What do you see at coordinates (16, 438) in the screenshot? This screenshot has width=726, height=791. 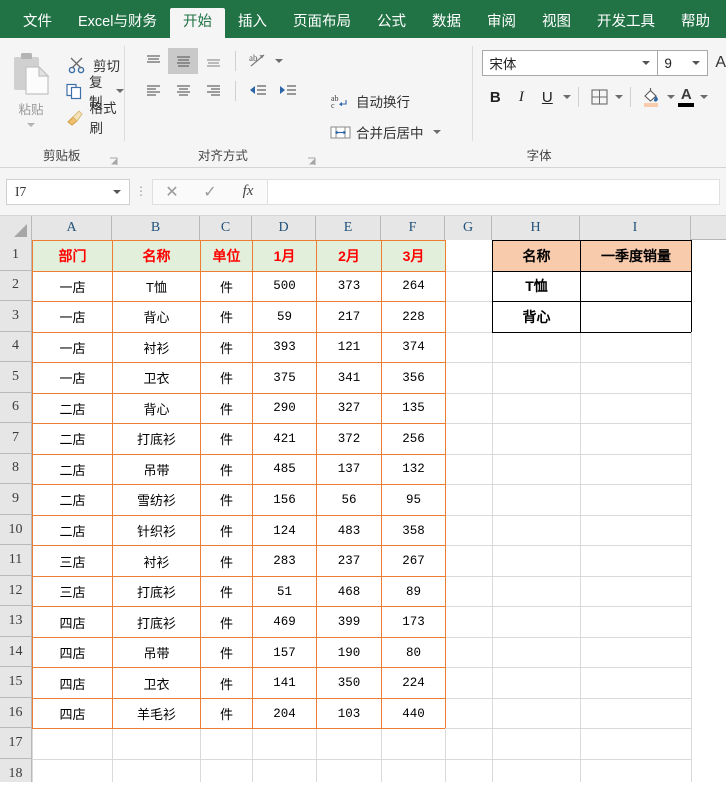 I see `row-header-7: 7` at bounding box center [16, 438].